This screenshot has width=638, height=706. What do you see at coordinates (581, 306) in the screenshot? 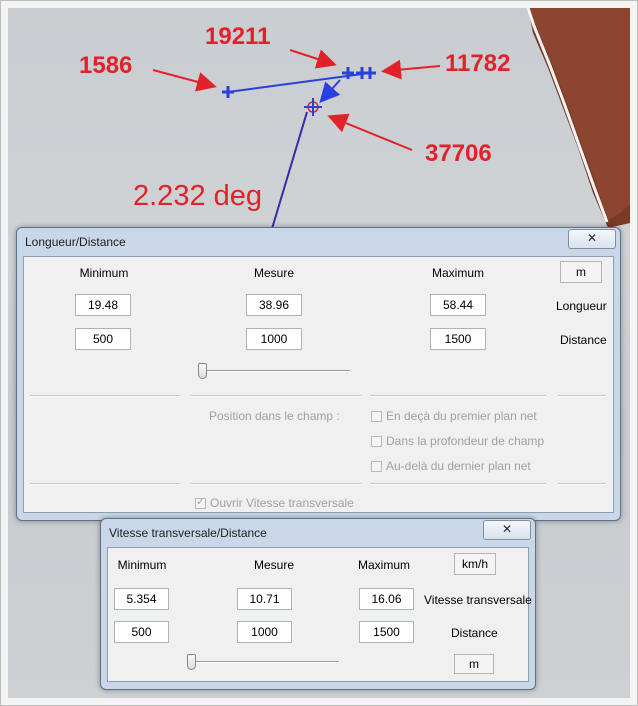
I see `row-label-longueur: Longueur` at bounding box center [581, 306].